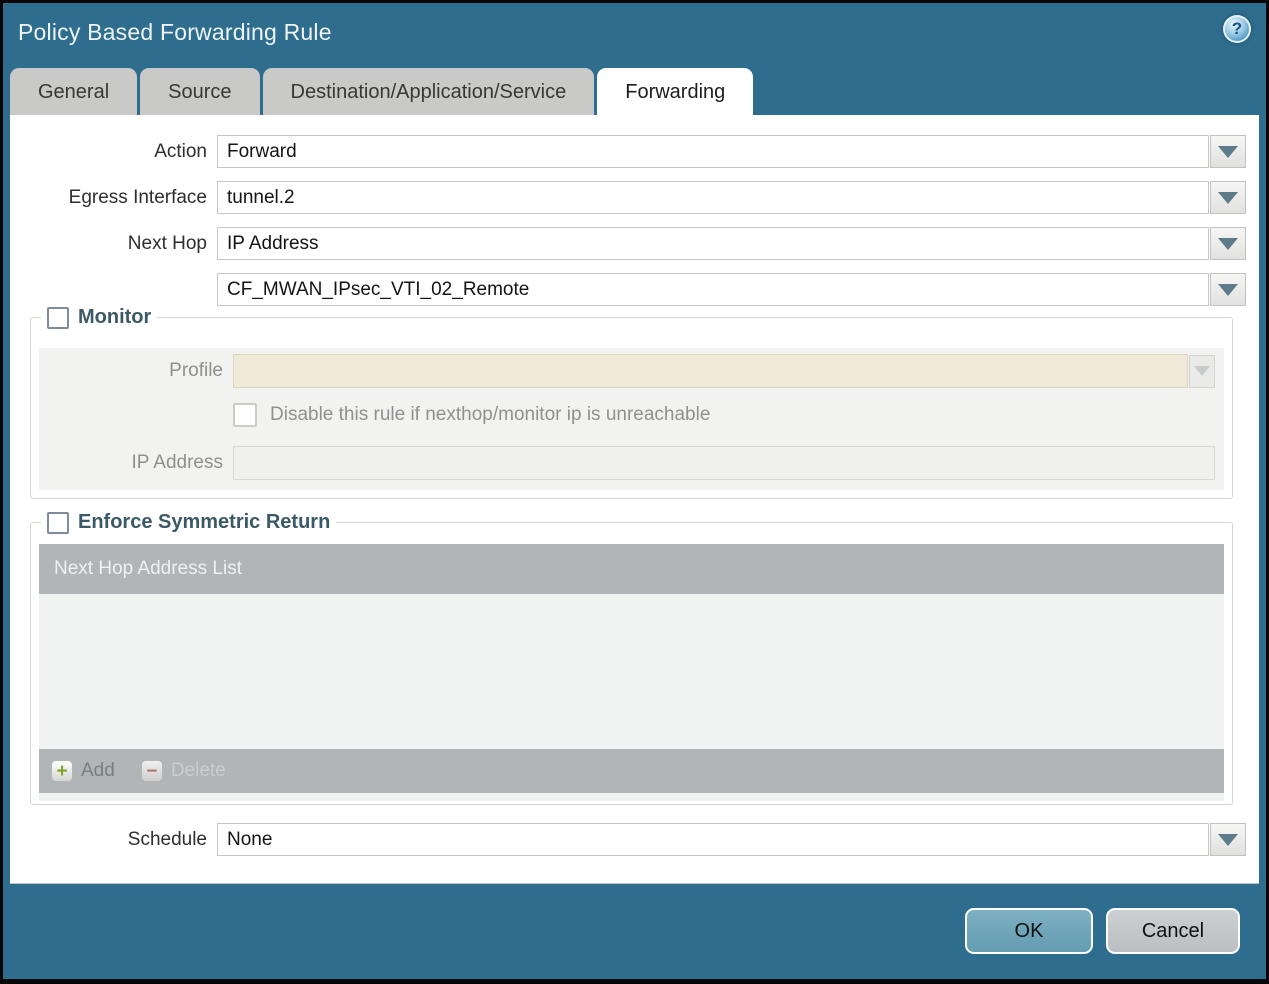  I want to click on enforce-symmetric-return-checkbox, so click(58, 522).